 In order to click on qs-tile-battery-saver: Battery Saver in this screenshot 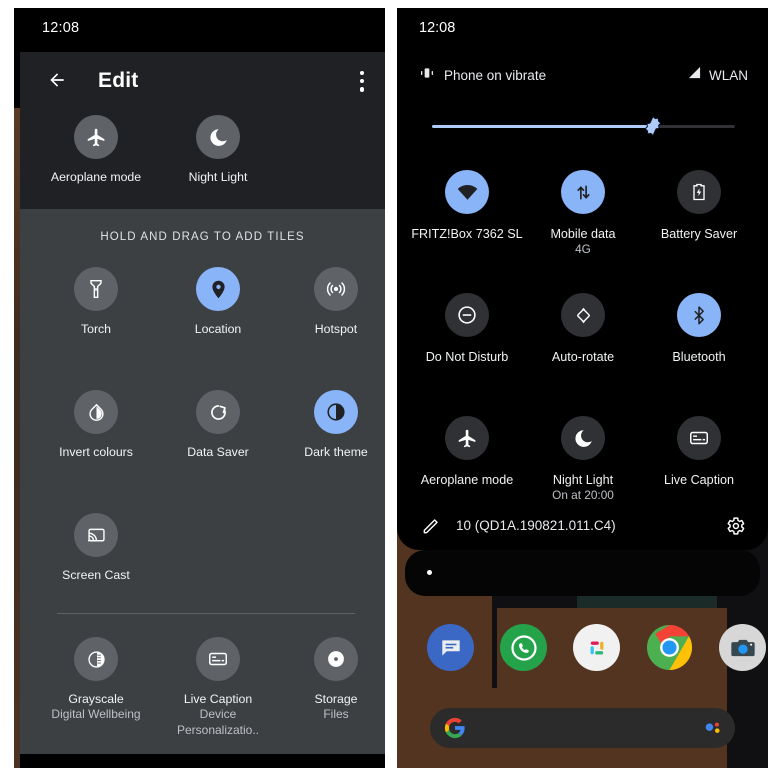, I will do `click(699, 206)`.